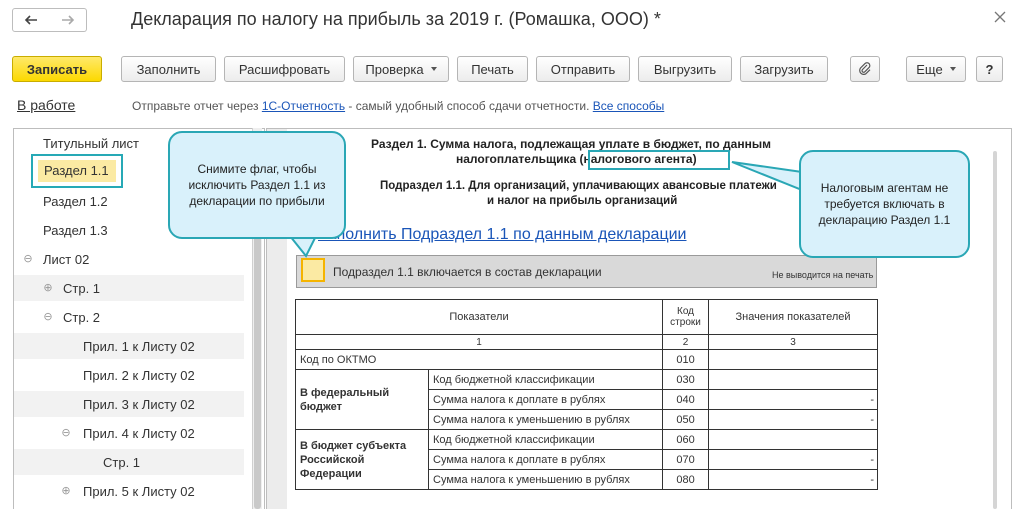 Image resolution: width=1024 pixels, height=509 pixels. Describe the element at coordinates (302, 246) in the screenshot. I see `callout-tail-left` at that location.